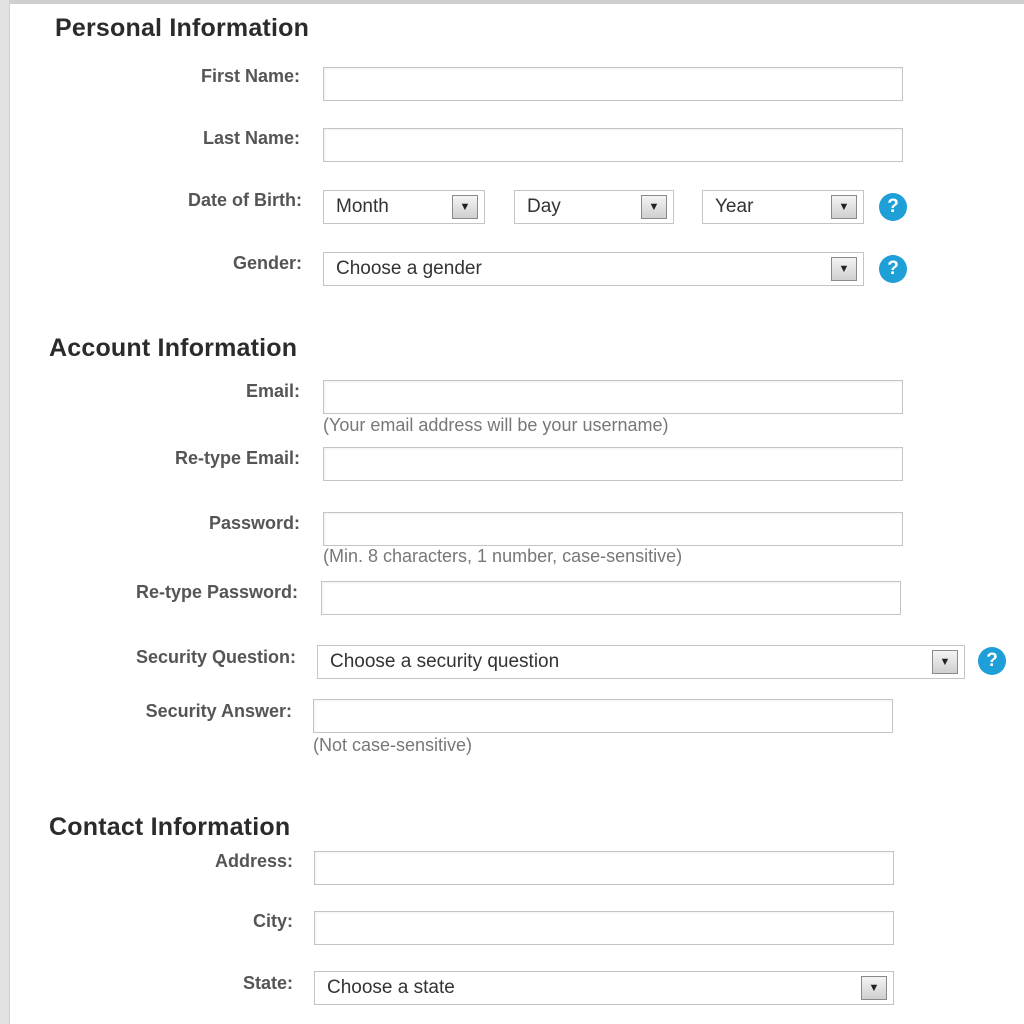 This screenshot has width=1024, height=1024. What do you see at coordinates (604, 928) in the screenshot?
I see `city-field` at bounding box center [604, 928].